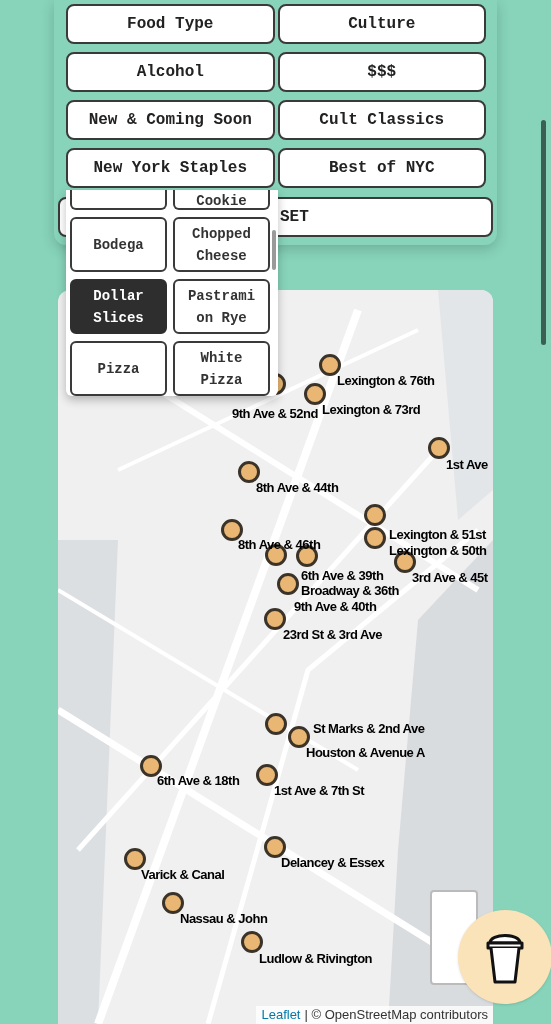 The width and height of the screenshot is (551, 1024). What do you see at coordinates (198, 780) in the screenshot?
I see `marker-label: 6th Ave & 18th` at bounding box center [198, 780].